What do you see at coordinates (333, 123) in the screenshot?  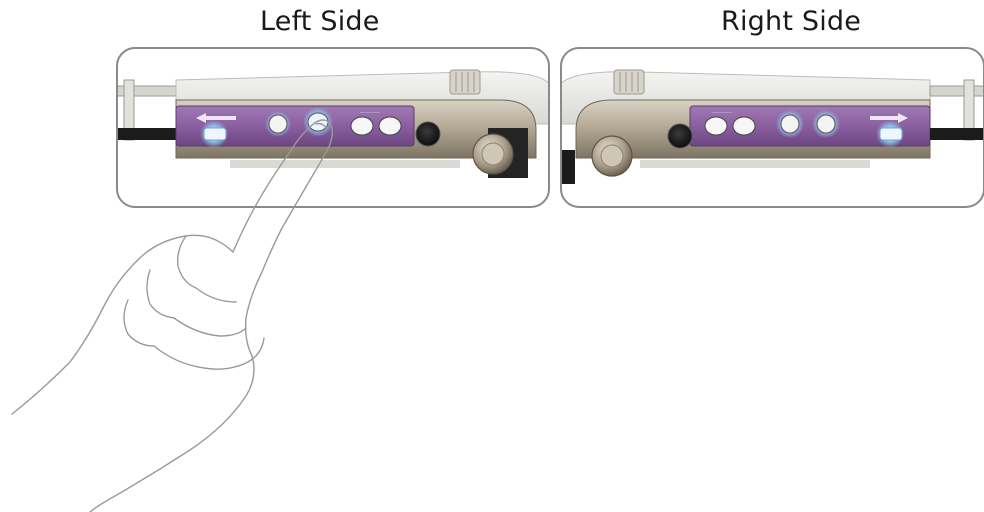 I see `left-side-panel: —————` at bounding box center [333, 123].